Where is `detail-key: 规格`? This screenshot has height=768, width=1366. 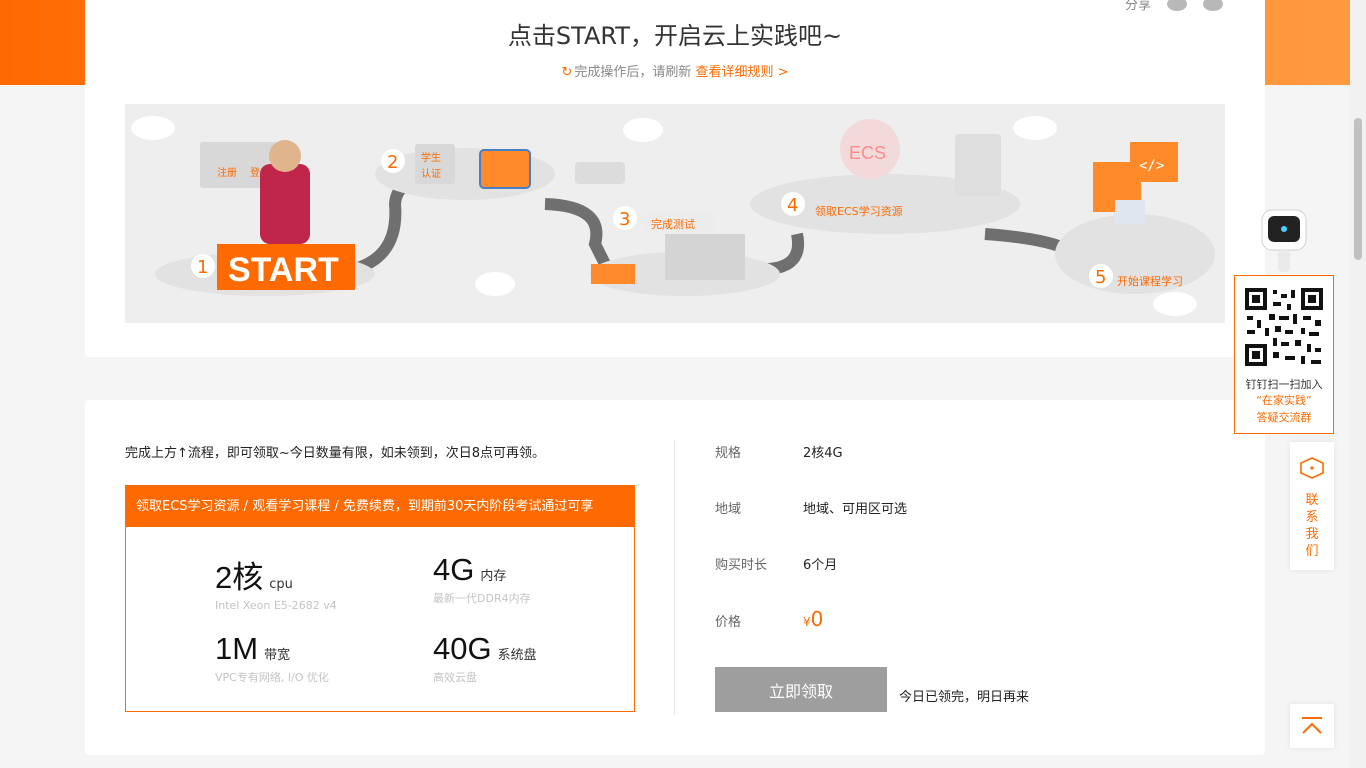
detail-key: 规格 is located at coordinates (728, 453).